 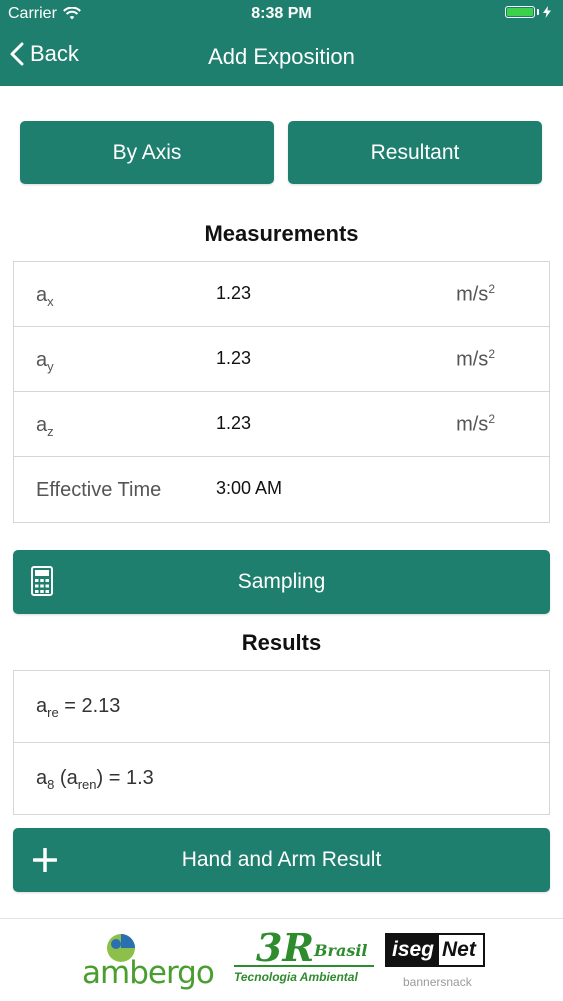 I want to click on tab-by-axis: By Axis, so click(x=147, y=152).